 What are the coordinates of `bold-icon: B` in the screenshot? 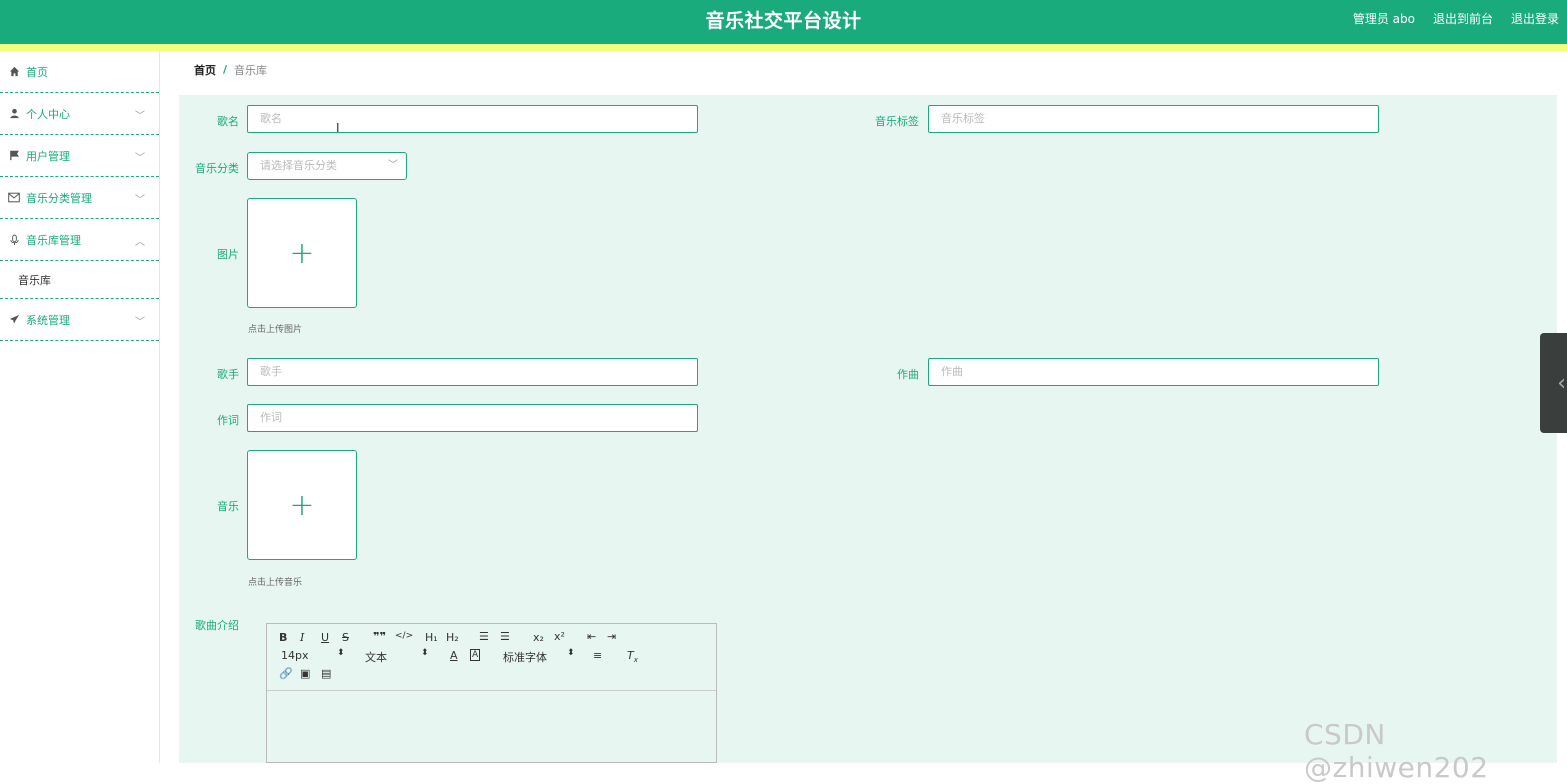 It's located at (283, 637).